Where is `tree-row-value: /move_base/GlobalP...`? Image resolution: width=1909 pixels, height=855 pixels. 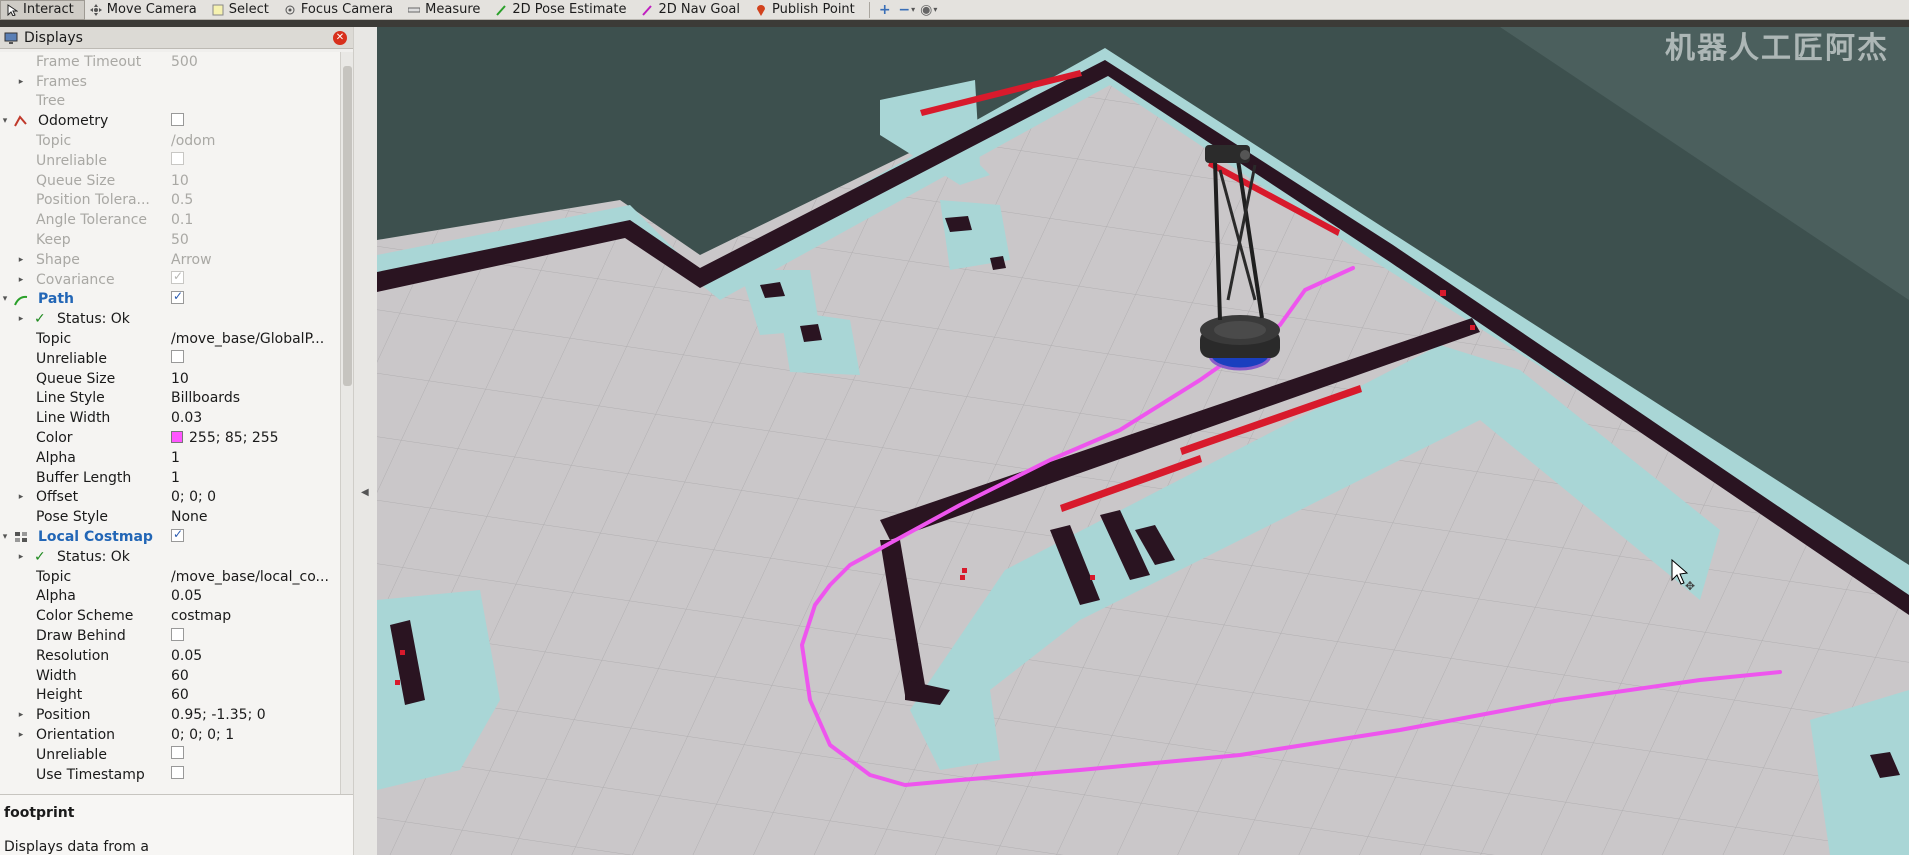 tree-row-value: /move_base/GlobalP... is located at coordinates (253, 339).